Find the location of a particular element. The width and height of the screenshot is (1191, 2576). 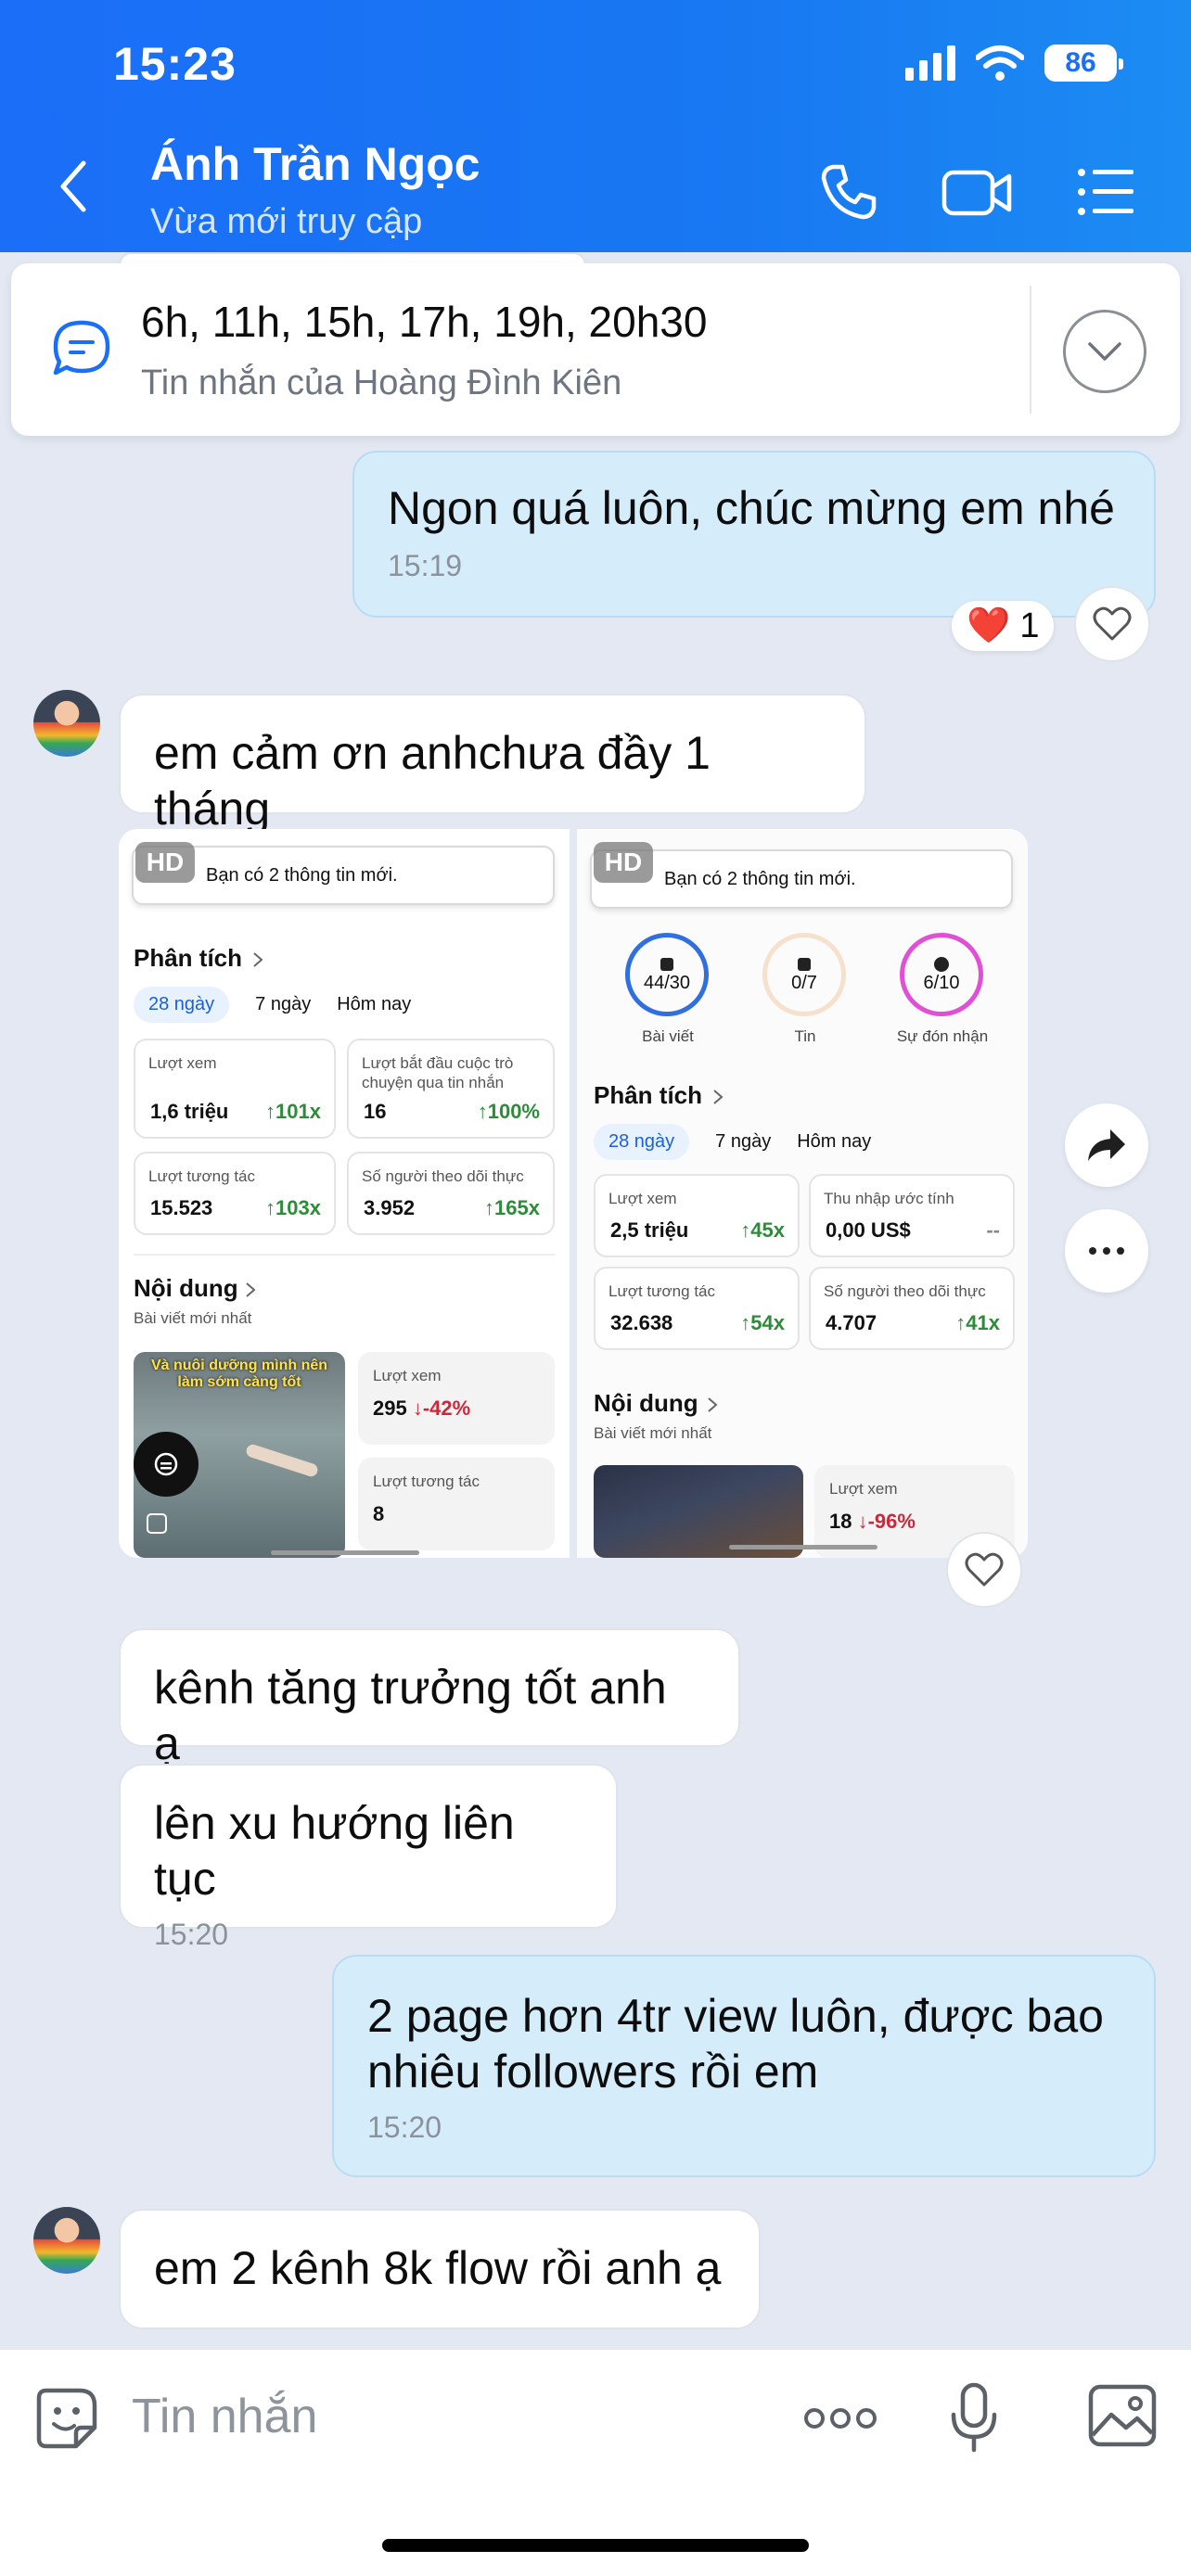

pinned-title: 6h, 11h, 15h, 17h, 19h, 20h30 is located at coordinates (424, 322).